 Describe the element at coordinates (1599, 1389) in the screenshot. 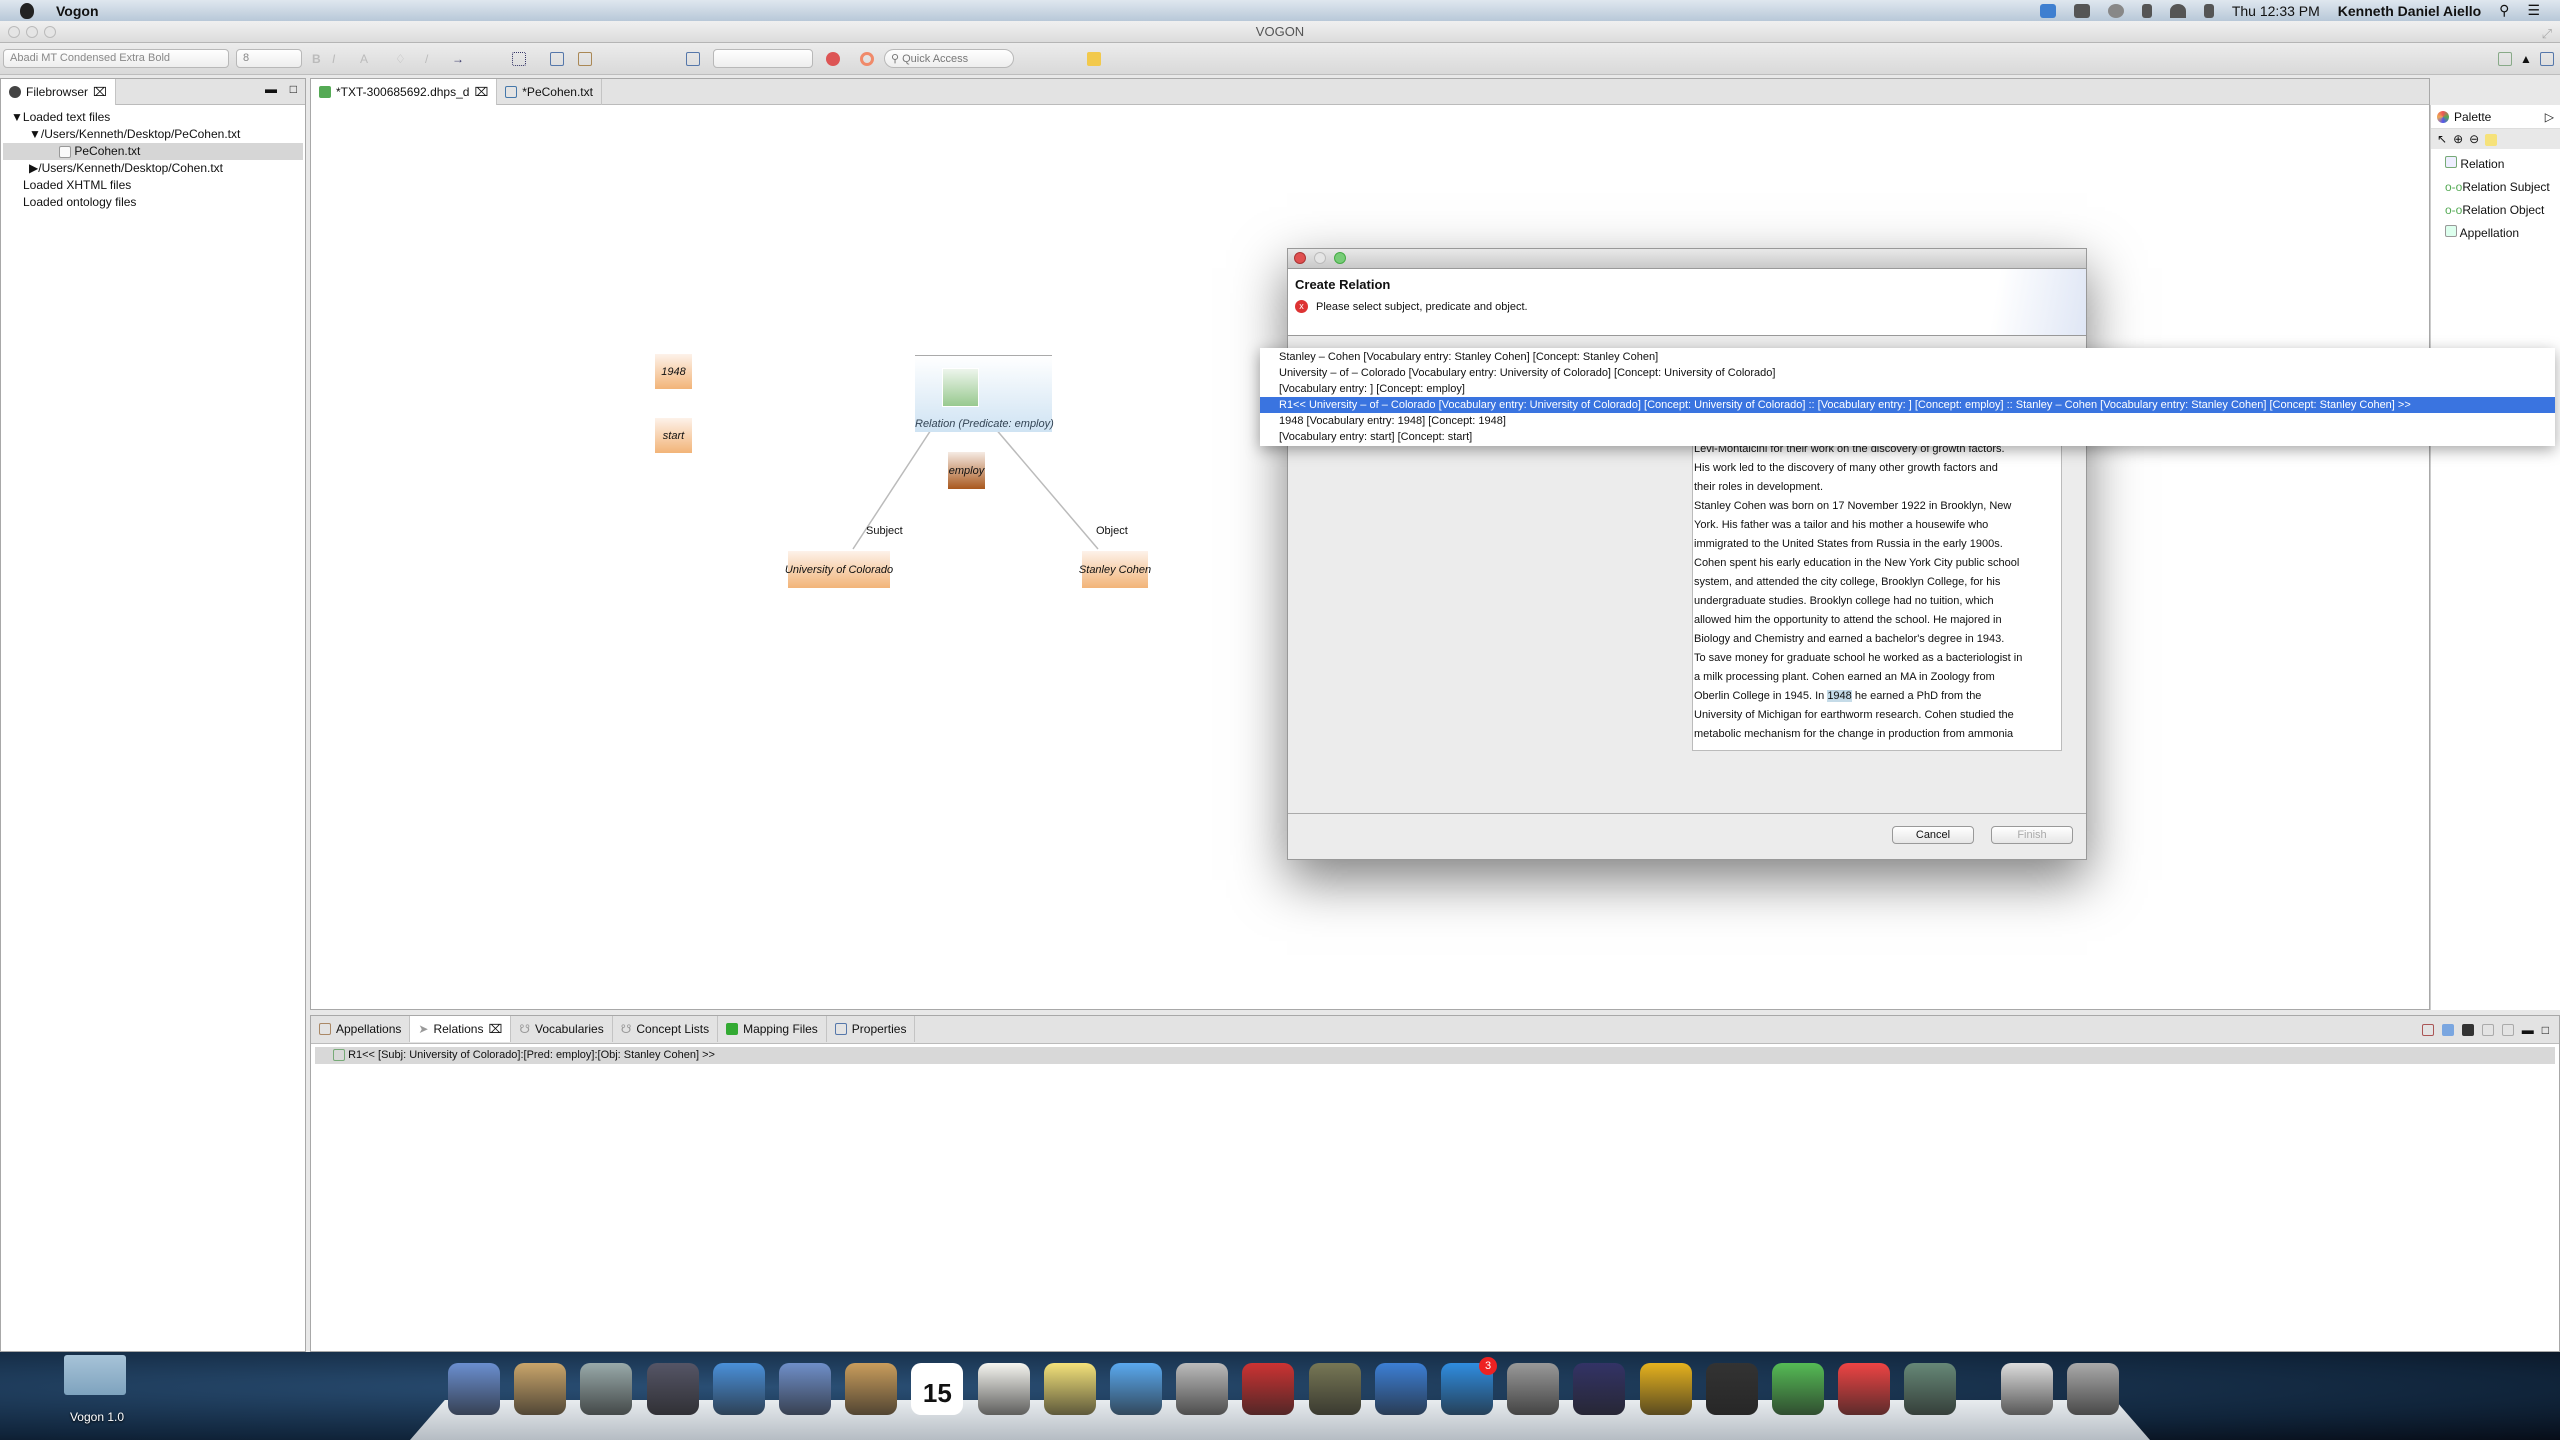

I see `dock-eclipse-icon` at that location.